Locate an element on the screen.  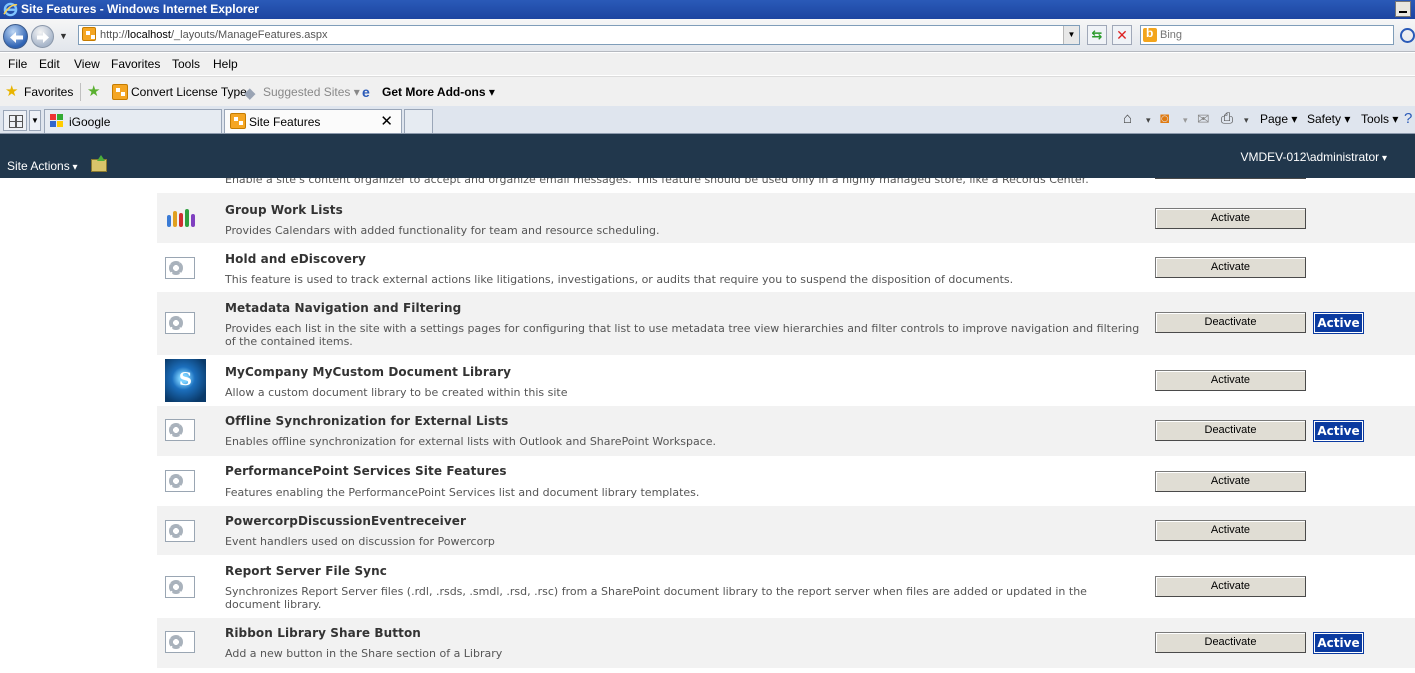
navigate-up-icon is located at coordinates (99, 163).